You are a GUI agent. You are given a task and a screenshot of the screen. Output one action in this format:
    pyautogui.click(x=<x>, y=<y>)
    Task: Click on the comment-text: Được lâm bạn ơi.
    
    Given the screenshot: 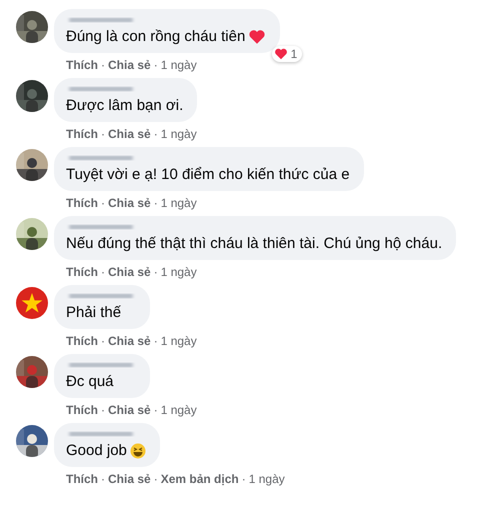 What is the action you would take?
    pyautogui.click(x=125, y=106)
    